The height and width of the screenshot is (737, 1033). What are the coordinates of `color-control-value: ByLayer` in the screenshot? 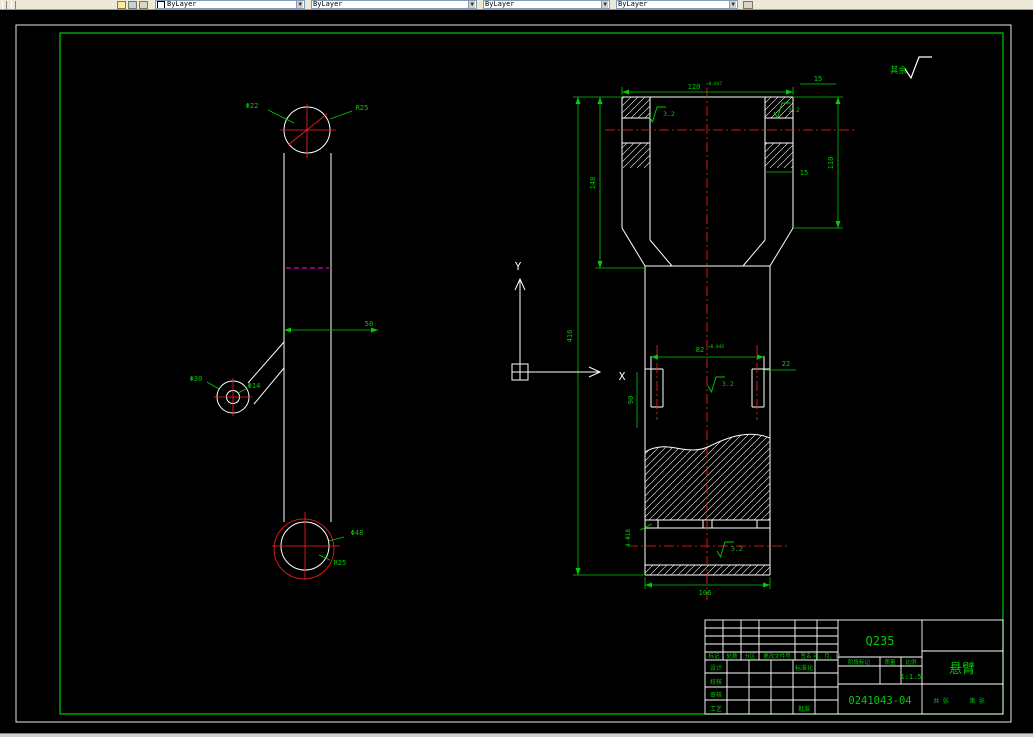 It's located at (182, 4).